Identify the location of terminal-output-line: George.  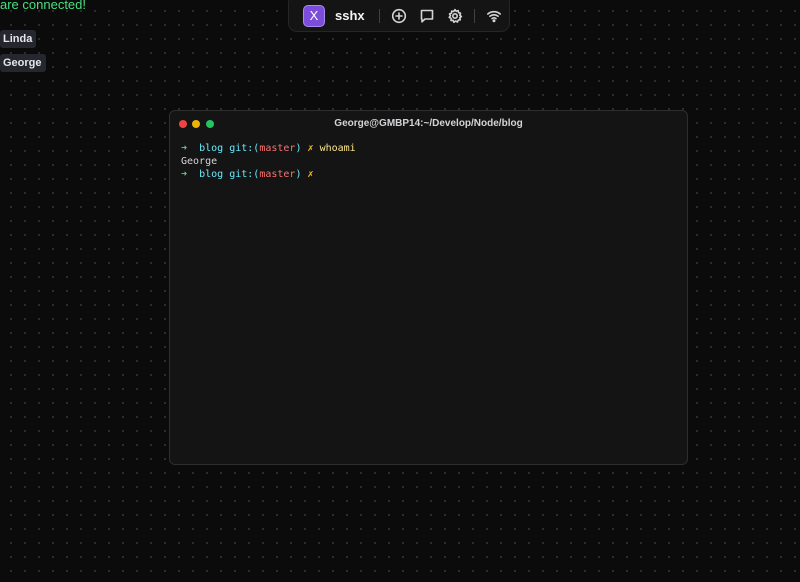
(199, 161).